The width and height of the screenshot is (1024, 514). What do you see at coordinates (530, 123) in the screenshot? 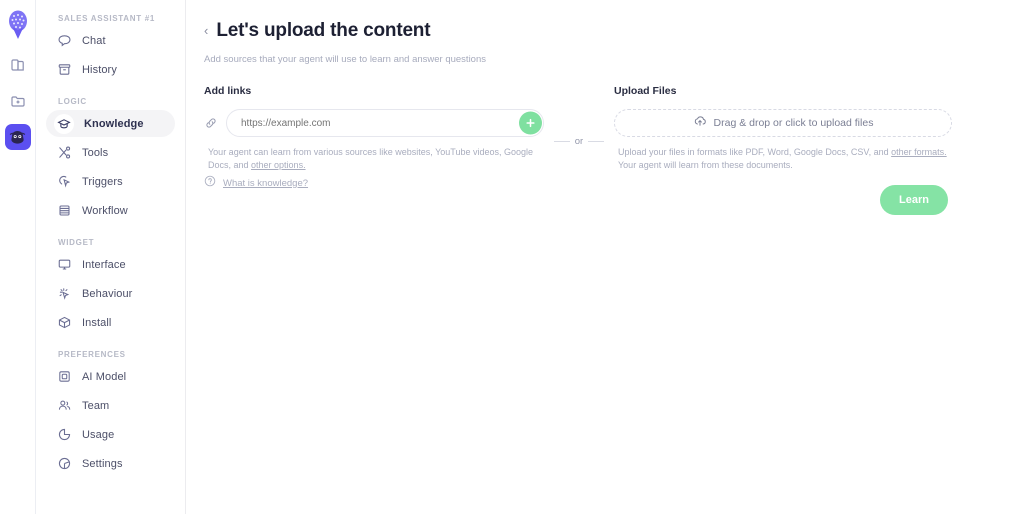
I see `add-link-button` at bounding box center [530, 123].